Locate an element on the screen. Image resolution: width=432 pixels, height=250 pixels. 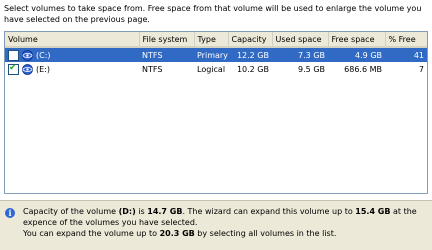
volume-name: (E:) is located at coordinates (43, 69).